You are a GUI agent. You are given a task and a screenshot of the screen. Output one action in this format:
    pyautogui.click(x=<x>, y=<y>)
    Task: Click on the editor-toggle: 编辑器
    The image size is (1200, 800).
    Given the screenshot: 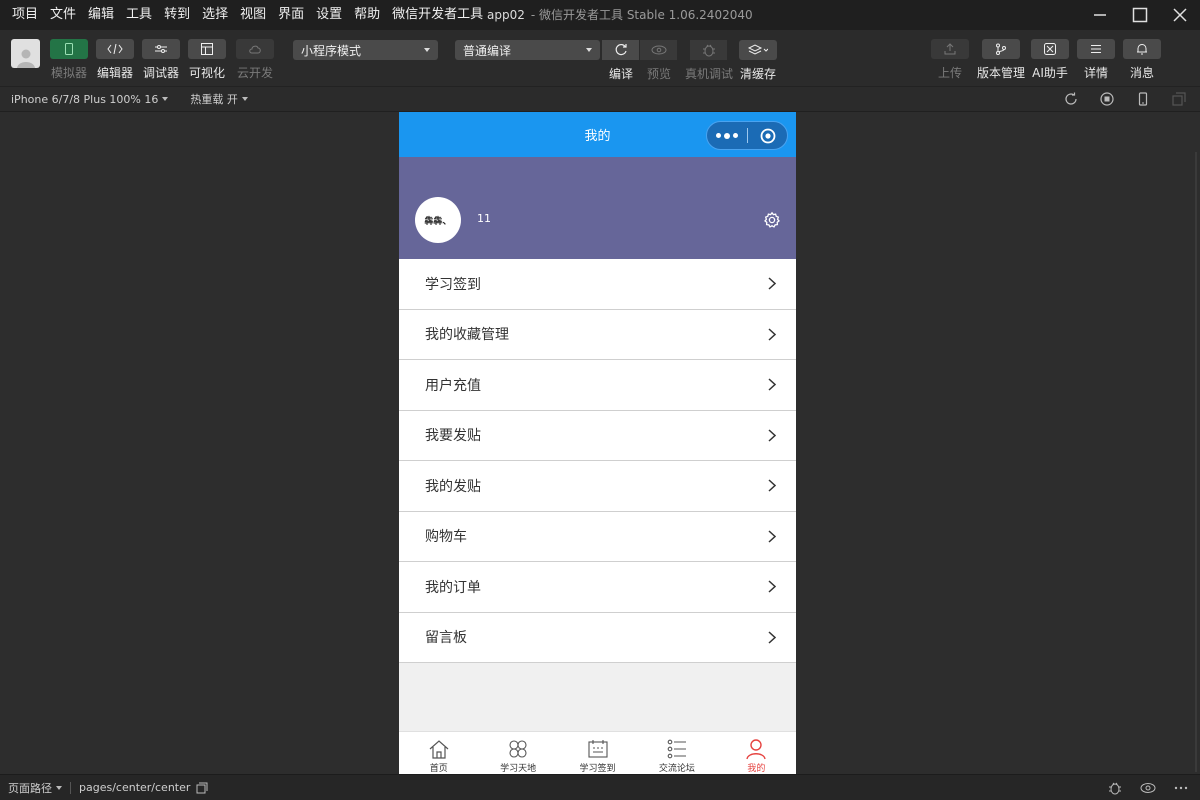 What is the action you would take?
    pyautogui.click(x=115, y=60)
    